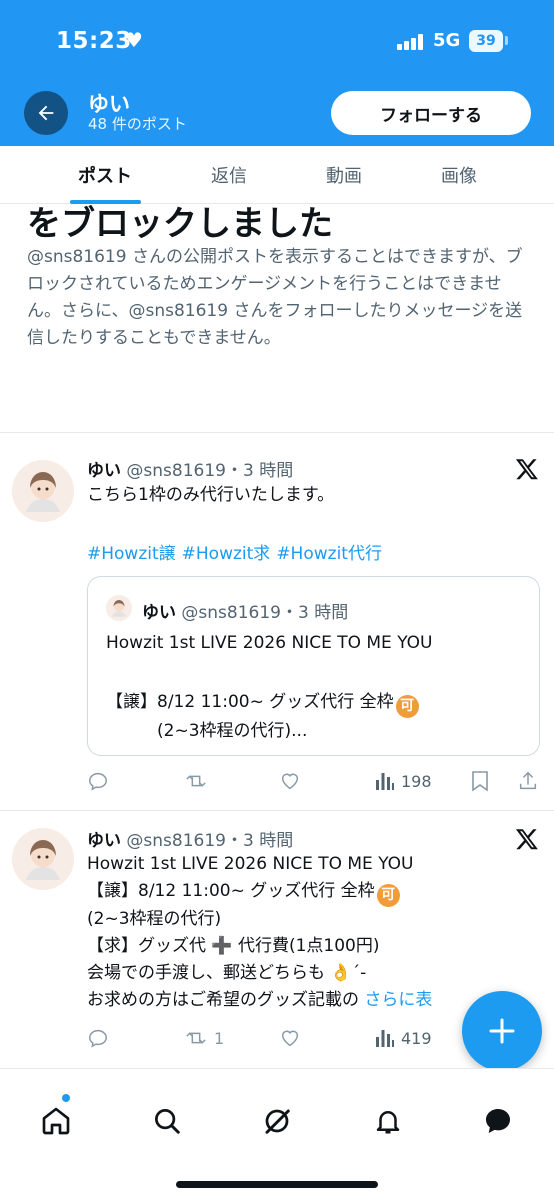  Describe the element at coordinates (398, 1000) in the screenshot. I see `show-more-link: さらに表` at that location.